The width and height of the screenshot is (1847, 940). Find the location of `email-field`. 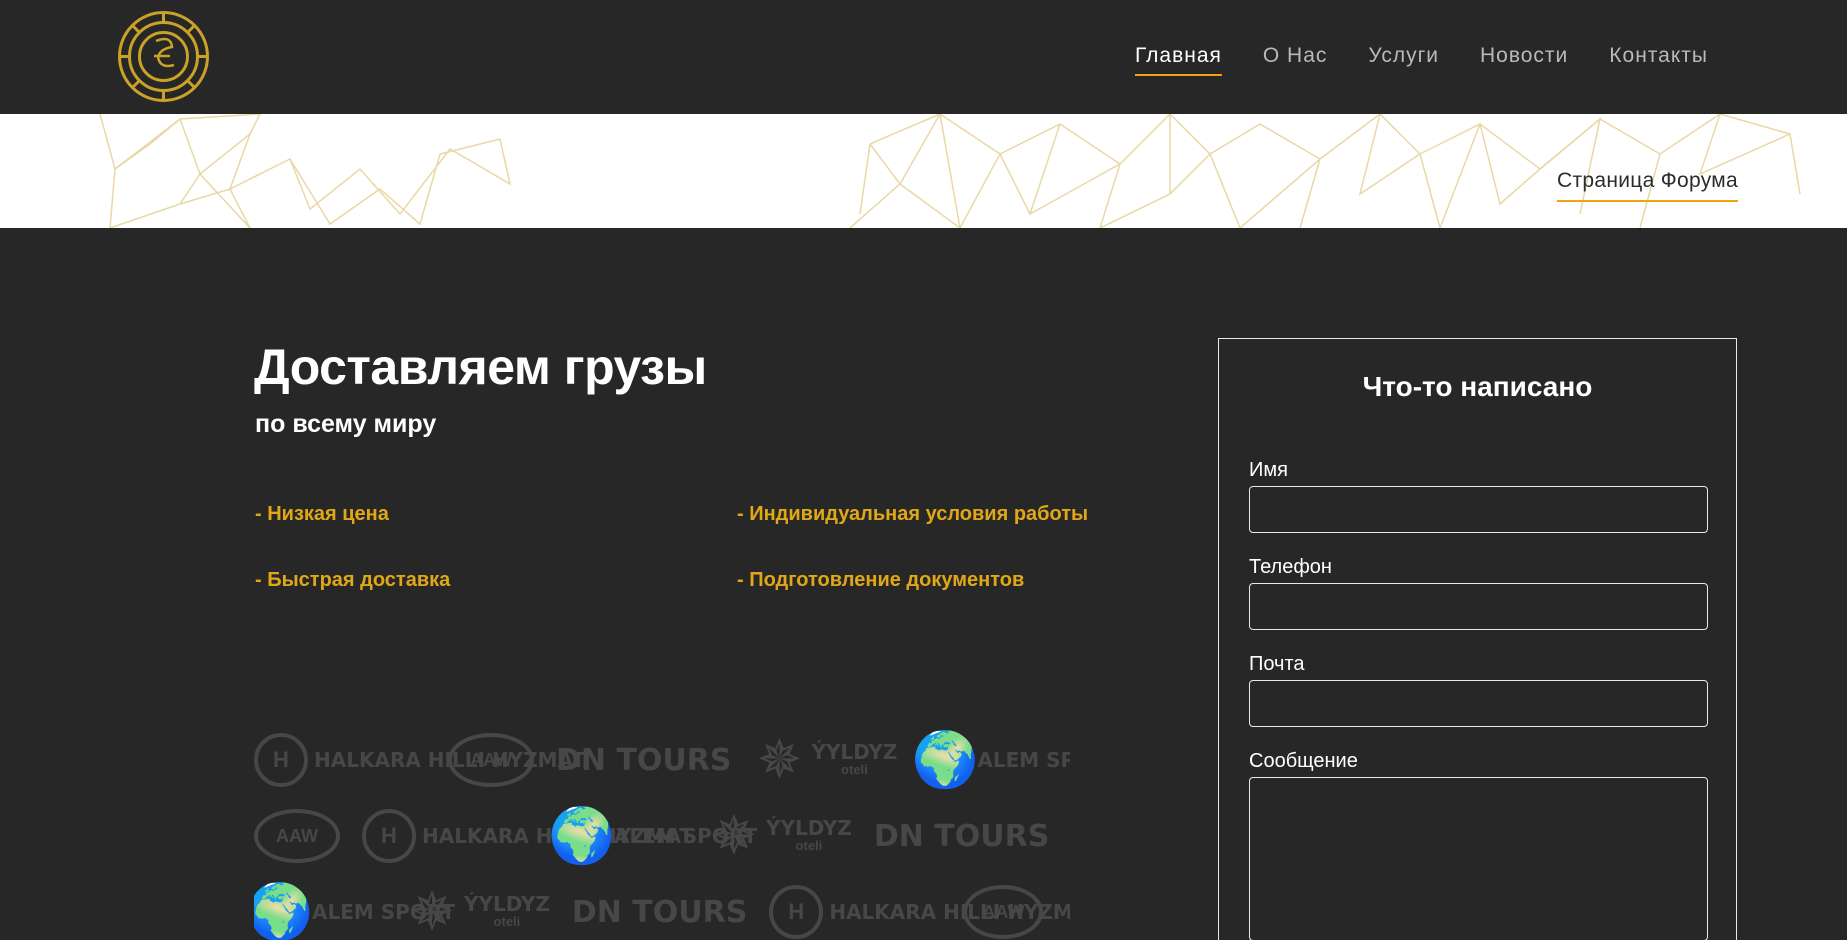

email-field is located at coordinates (1478, 703).